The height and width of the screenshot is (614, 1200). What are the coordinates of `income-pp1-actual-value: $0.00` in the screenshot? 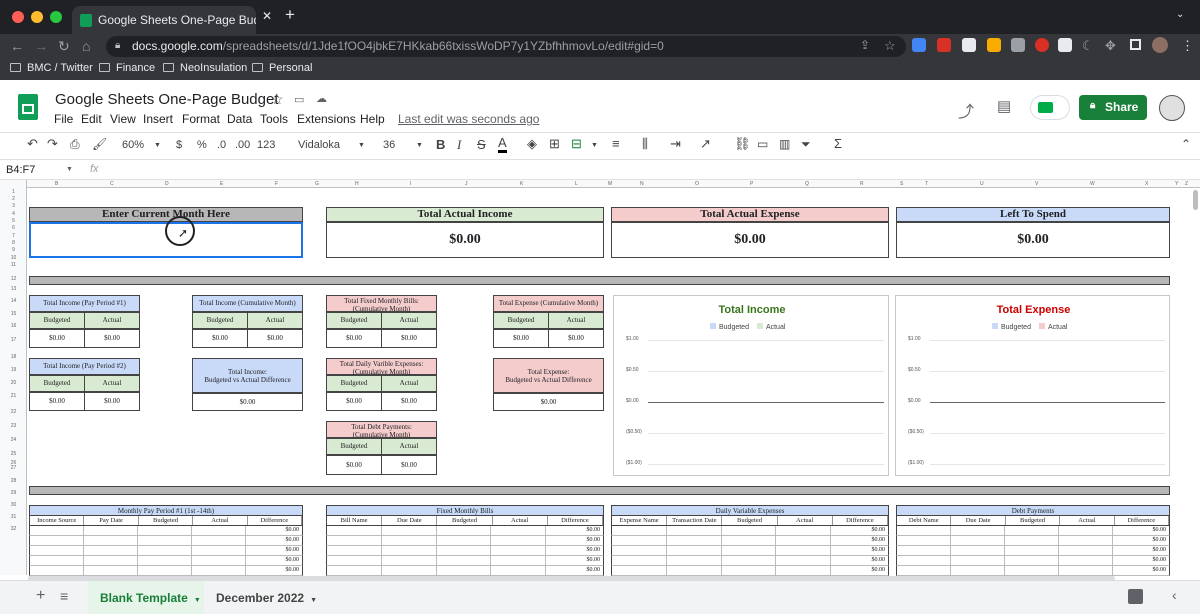 It's located at (112, 338).